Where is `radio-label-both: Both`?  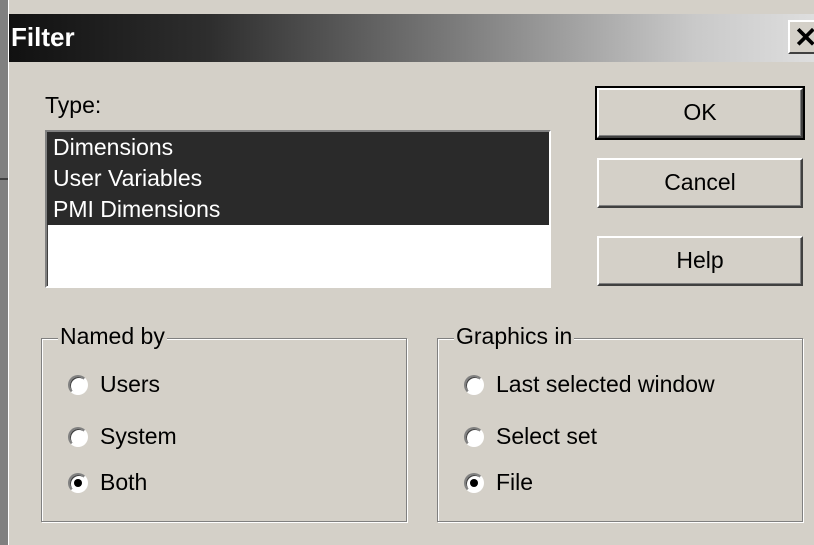 radio-label-both: Both is located at coordinates (124, 482).